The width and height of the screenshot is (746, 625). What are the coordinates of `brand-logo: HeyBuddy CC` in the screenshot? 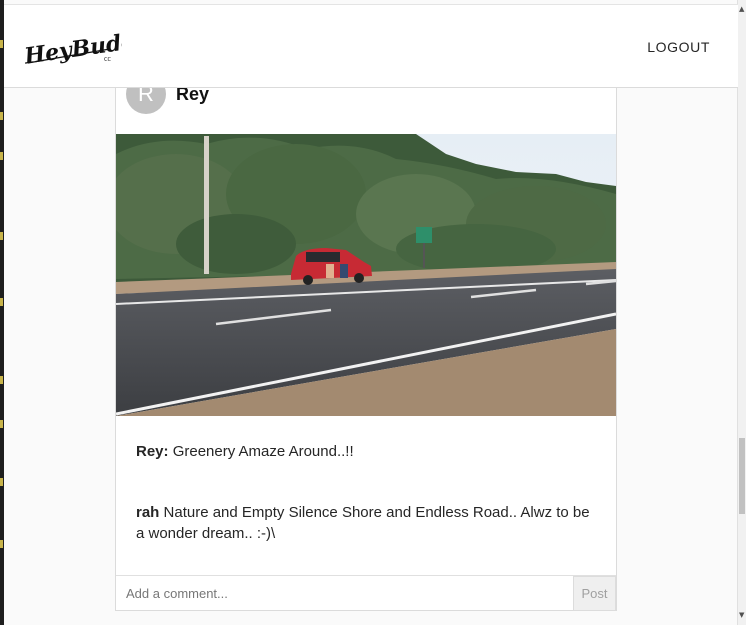 It's located at (87, 48).